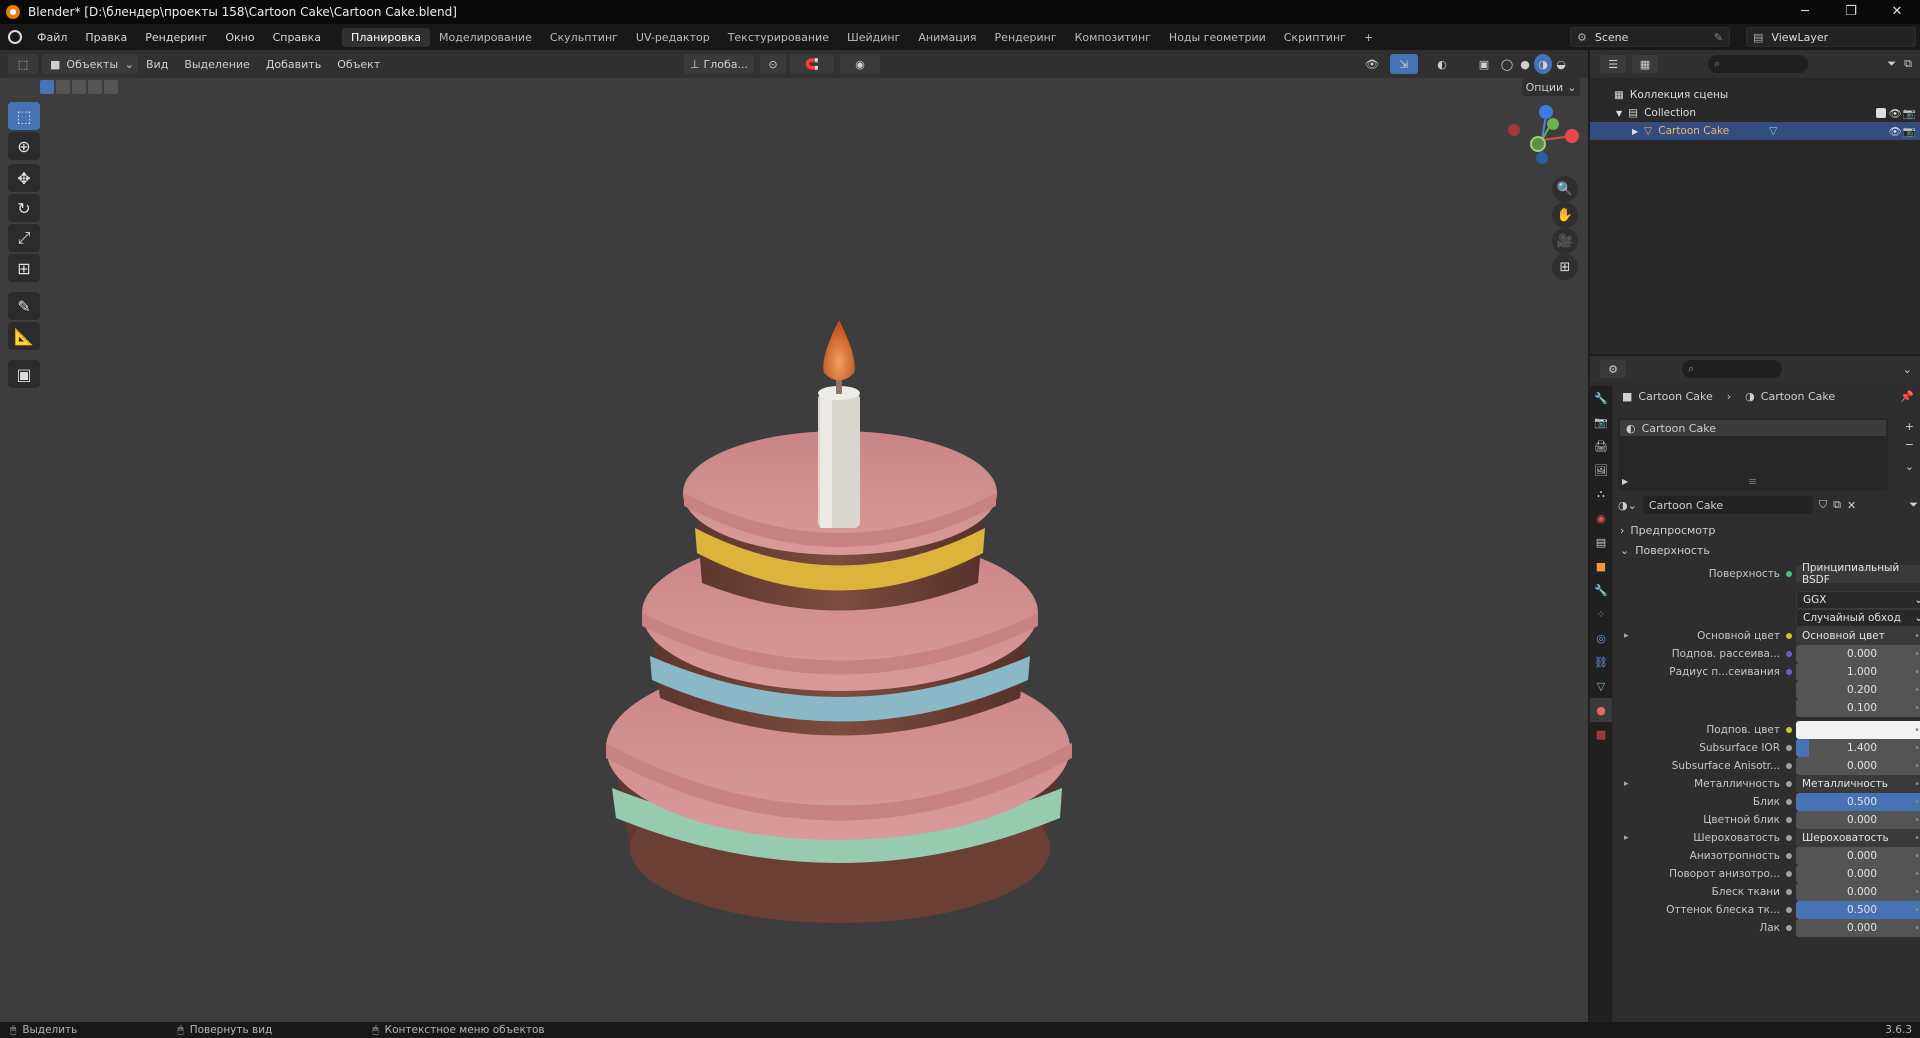  What do you see at coordinates (24, 336) in the screenshot?
I see `measure-tool-icon: 📐` at bounding box center [24, 336].